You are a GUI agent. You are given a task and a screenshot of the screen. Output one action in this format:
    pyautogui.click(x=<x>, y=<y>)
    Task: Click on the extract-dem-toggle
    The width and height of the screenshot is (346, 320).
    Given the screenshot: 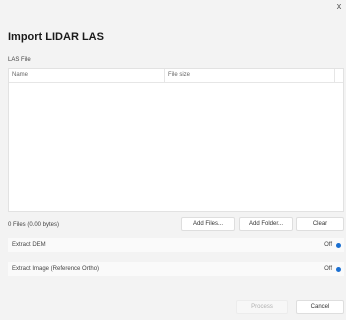 What is the action you would take?
    pyautogui.click(x=338, y=245)
    